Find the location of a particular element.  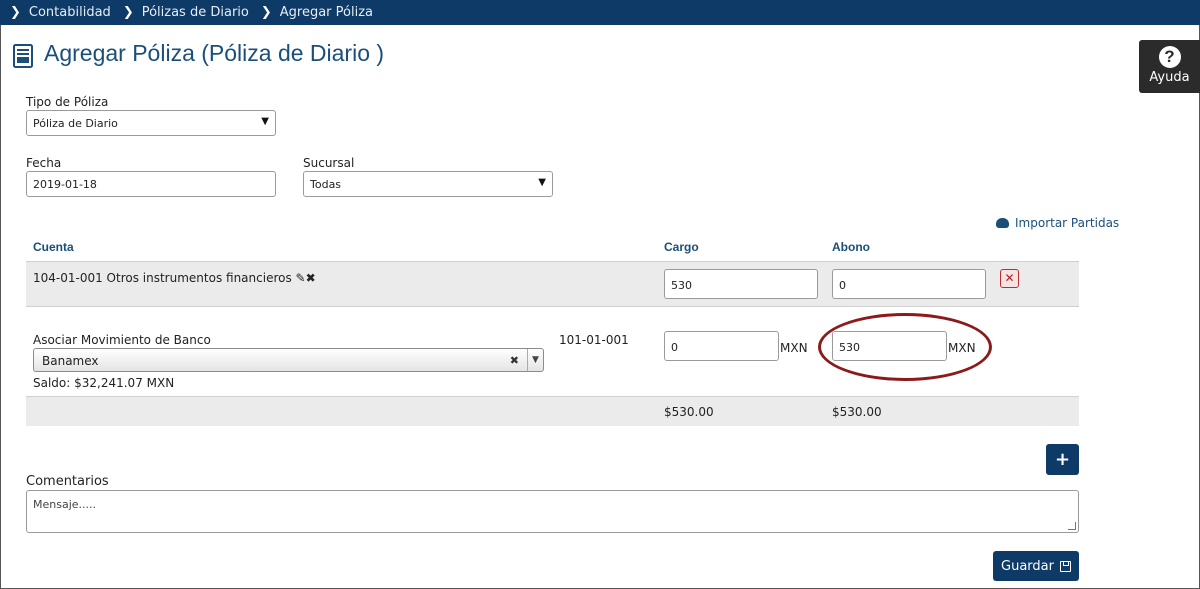

row1-cargo-input: 530 is located at coordinates (741, 284).